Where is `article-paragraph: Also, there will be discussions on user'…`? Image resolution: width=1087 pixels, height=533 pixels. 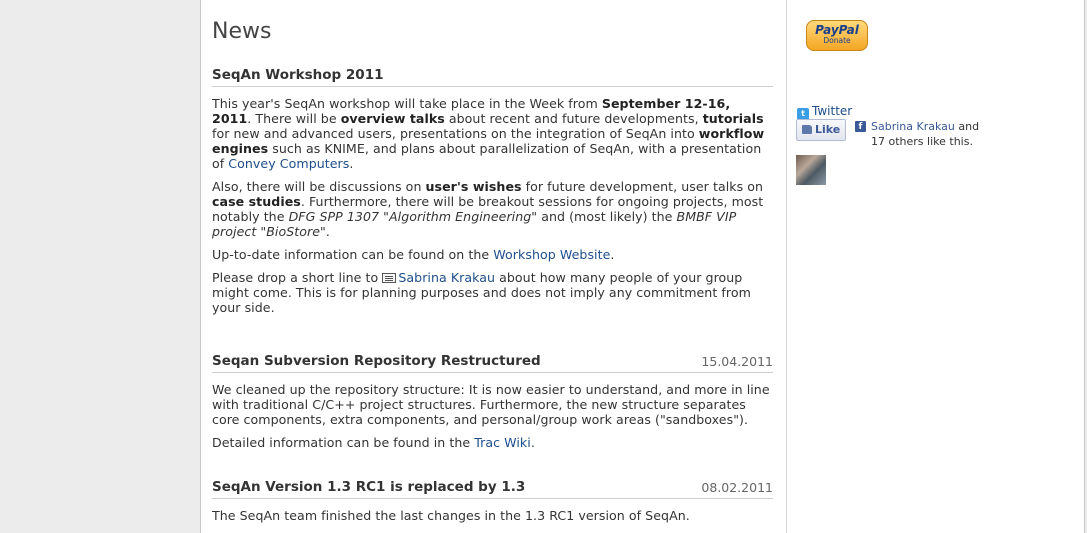
article-paragraph: Also, there will be discussions on user'… is located at coordinates (492, 209).